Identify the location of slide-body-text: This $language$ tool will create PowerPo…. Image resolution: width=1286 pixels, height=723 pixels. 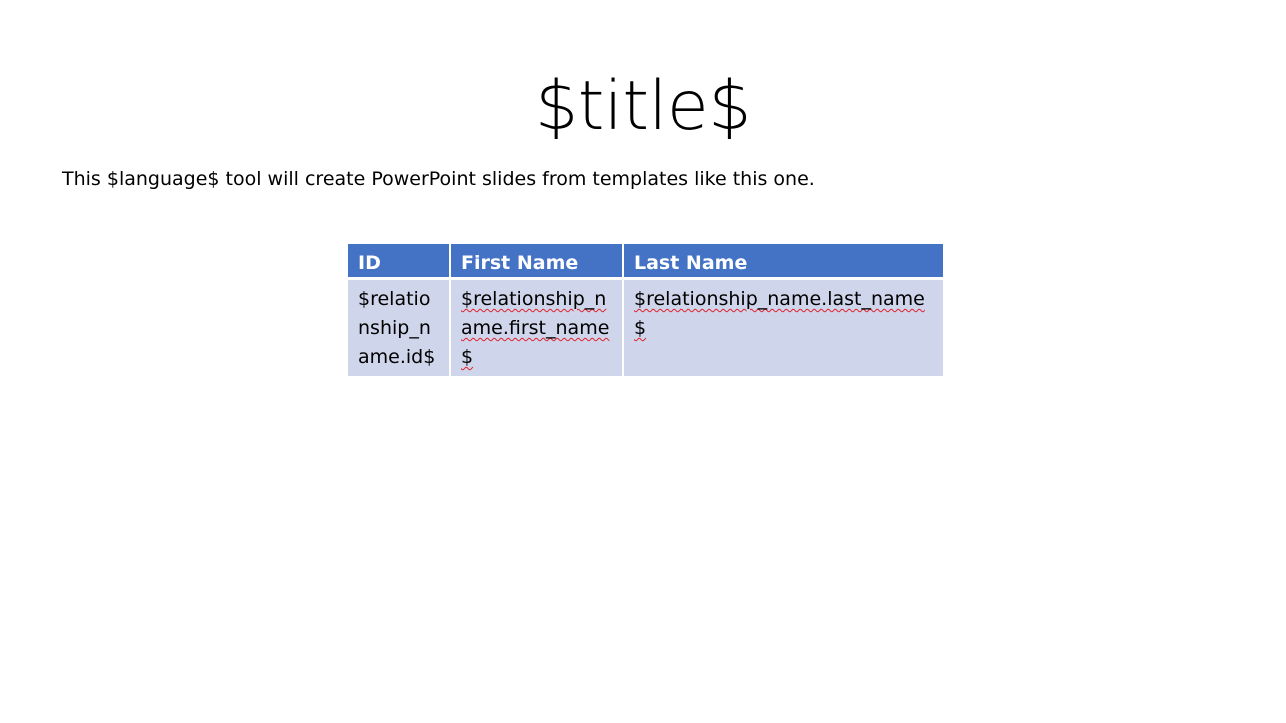
(438, 179).